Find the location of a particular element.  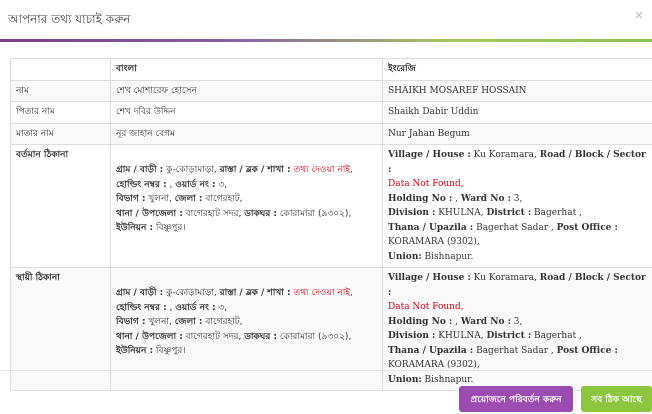

header-divider is located at coordinates (326, 40).